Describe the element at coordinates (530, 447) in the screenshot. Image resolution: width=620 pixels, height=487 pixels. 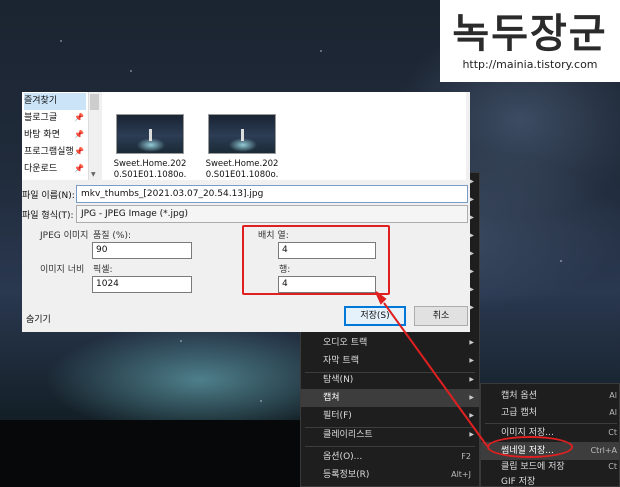
I see `thumbnail-annotation-ellipse` at that location.